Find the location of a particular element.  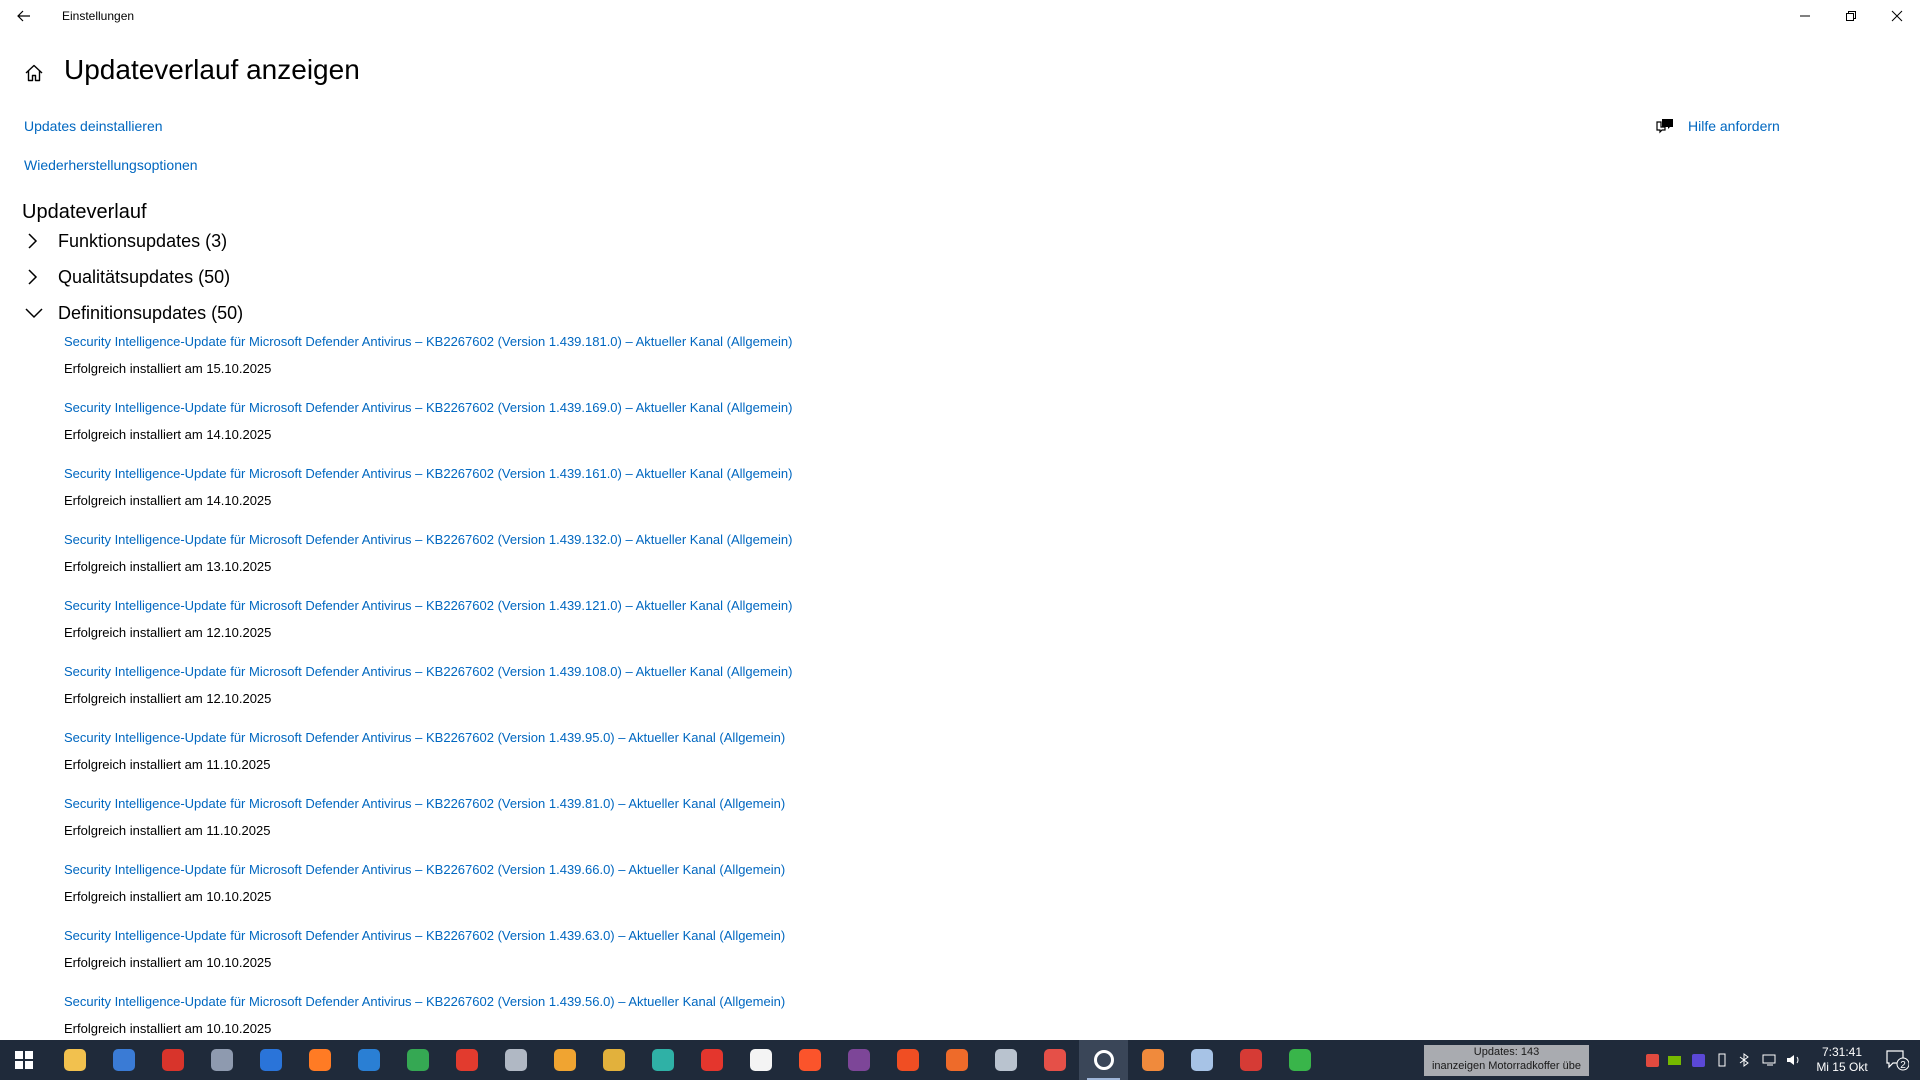

recovery-options-link: Wiederherstellungsoptionen is located at coordinates (111, 165).